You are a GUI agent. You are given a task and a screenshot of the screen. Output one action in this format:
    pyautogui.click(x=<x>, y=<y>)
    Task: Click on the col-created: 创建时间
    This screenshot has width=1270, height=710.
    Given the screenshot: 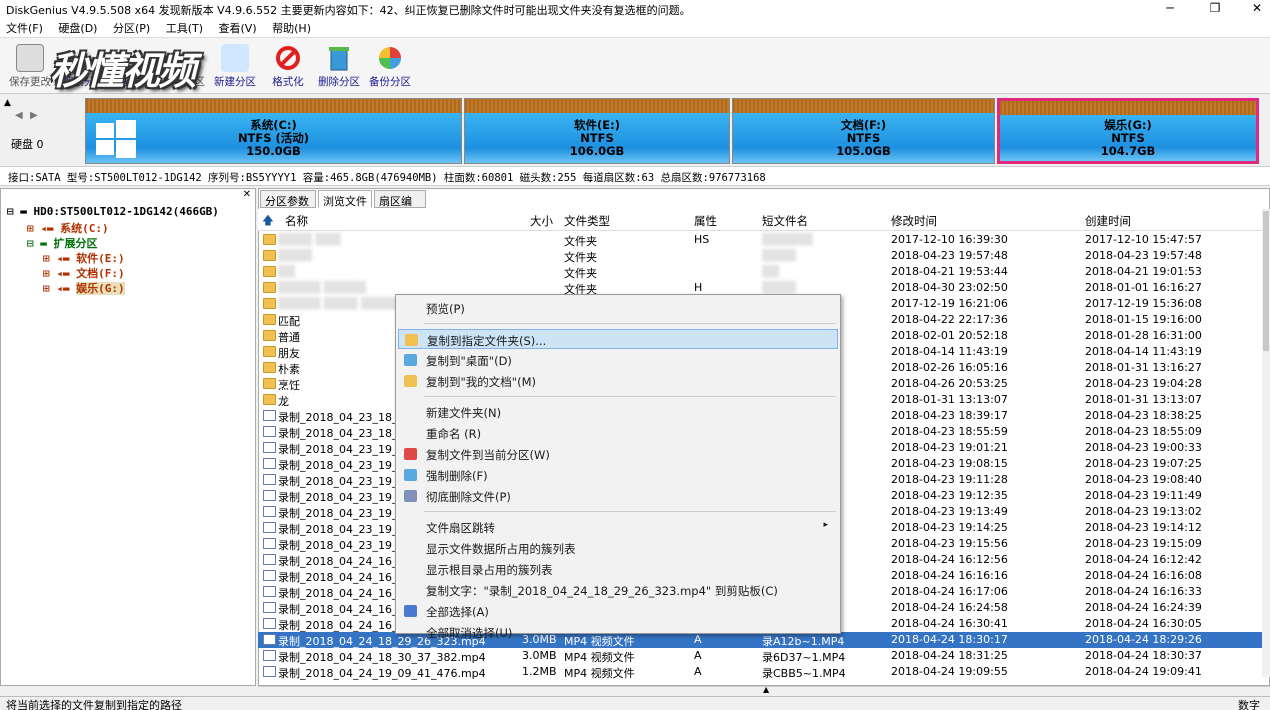 What is the action you would take?
    pyautogui.click(x=1108, y=221)
    